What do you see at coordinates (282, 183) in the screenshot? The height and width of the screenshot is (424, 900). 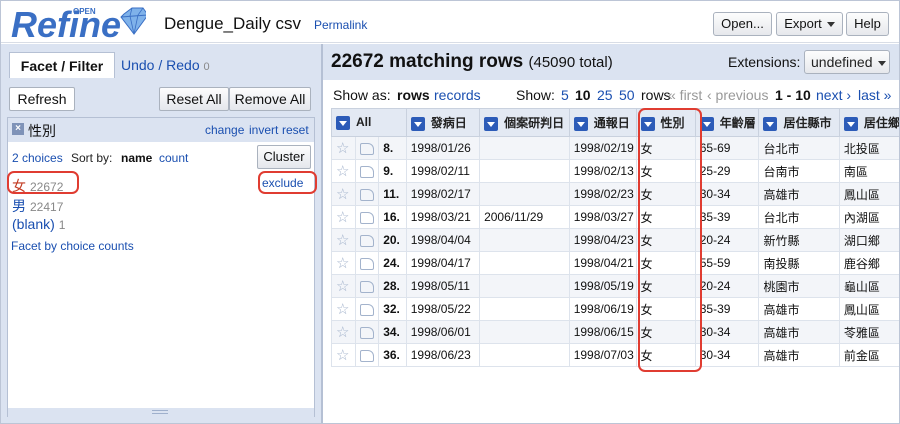 I see `exclude-link: exclude` at bounding box center [282, 183].